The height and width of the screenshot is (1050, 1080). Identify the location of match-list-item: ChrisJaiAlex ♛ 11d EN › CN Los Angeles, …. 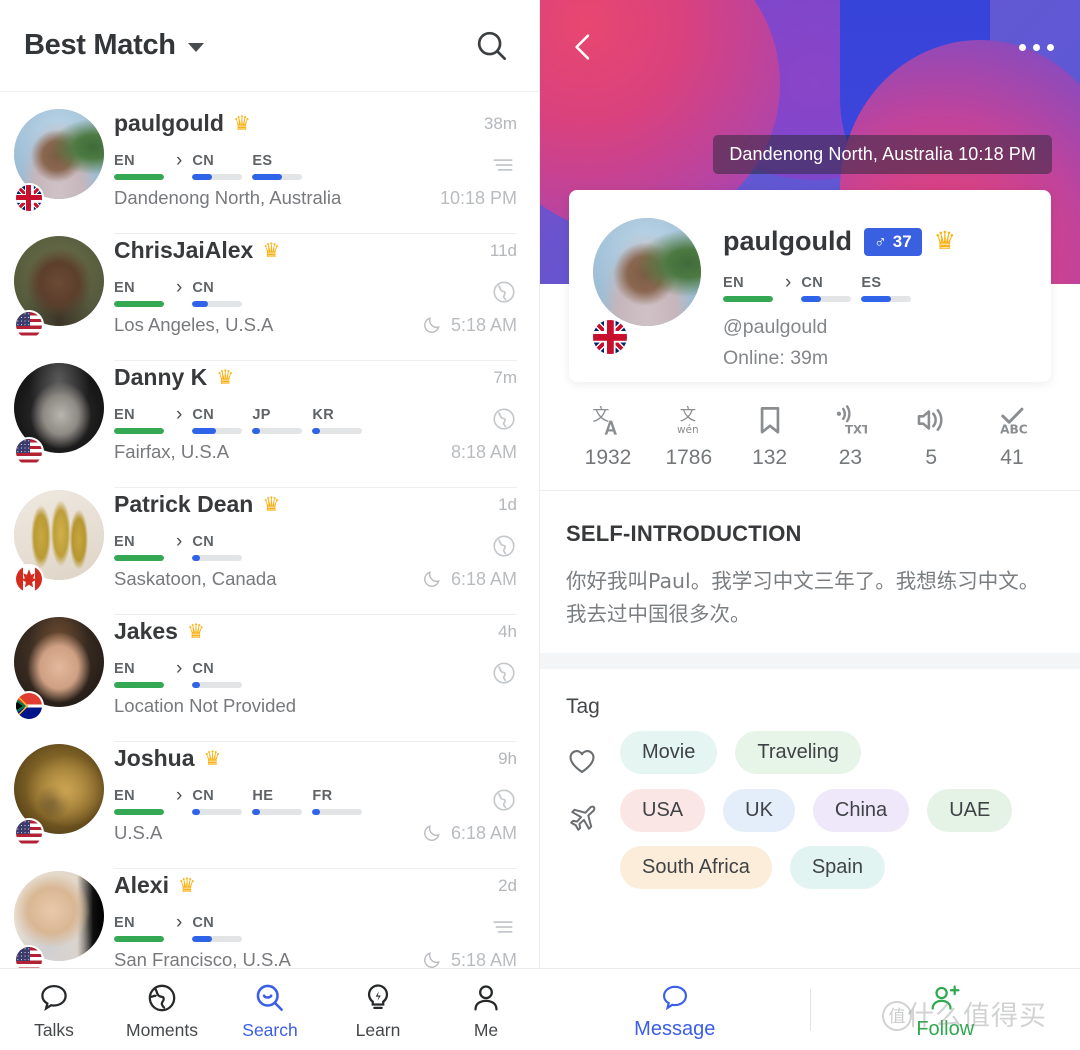
(269, 282).